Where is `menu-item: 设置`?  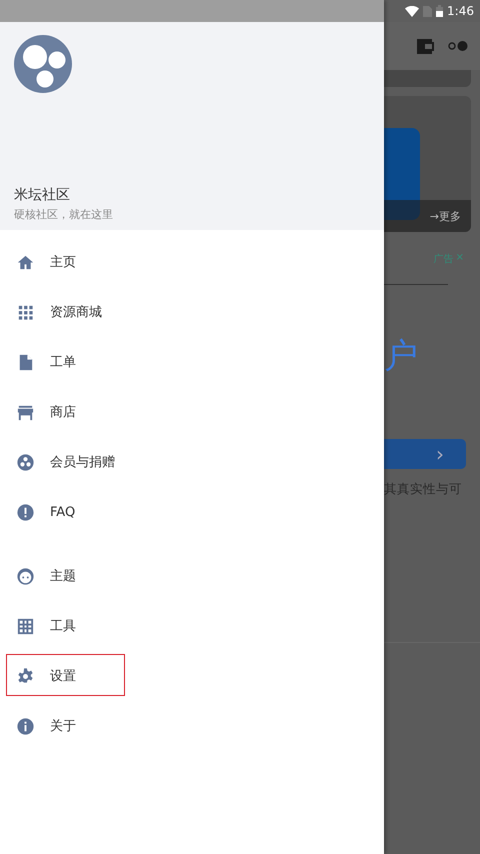 menu-item: 设置 is located at coordinates (192, 676).